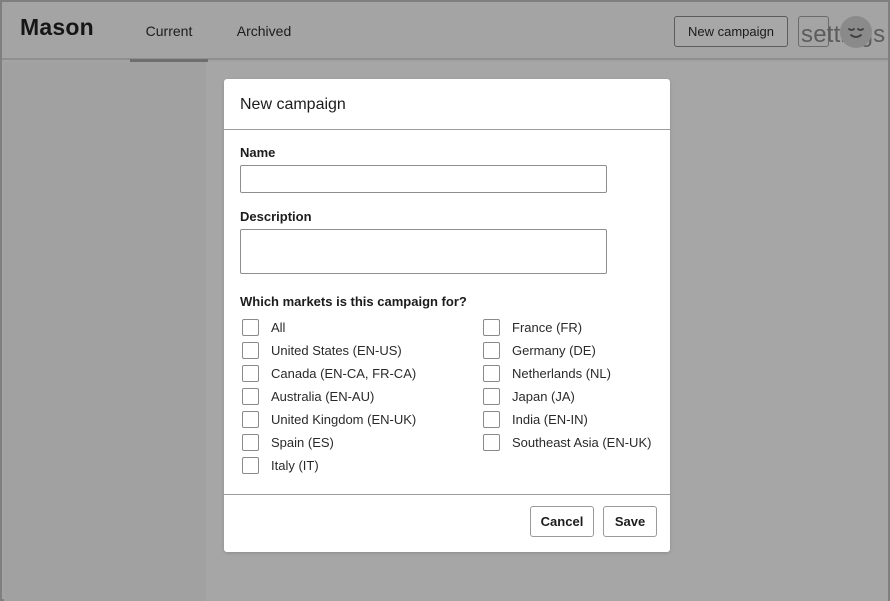  I want to click on market-label: France (FR), so click(547, 327).